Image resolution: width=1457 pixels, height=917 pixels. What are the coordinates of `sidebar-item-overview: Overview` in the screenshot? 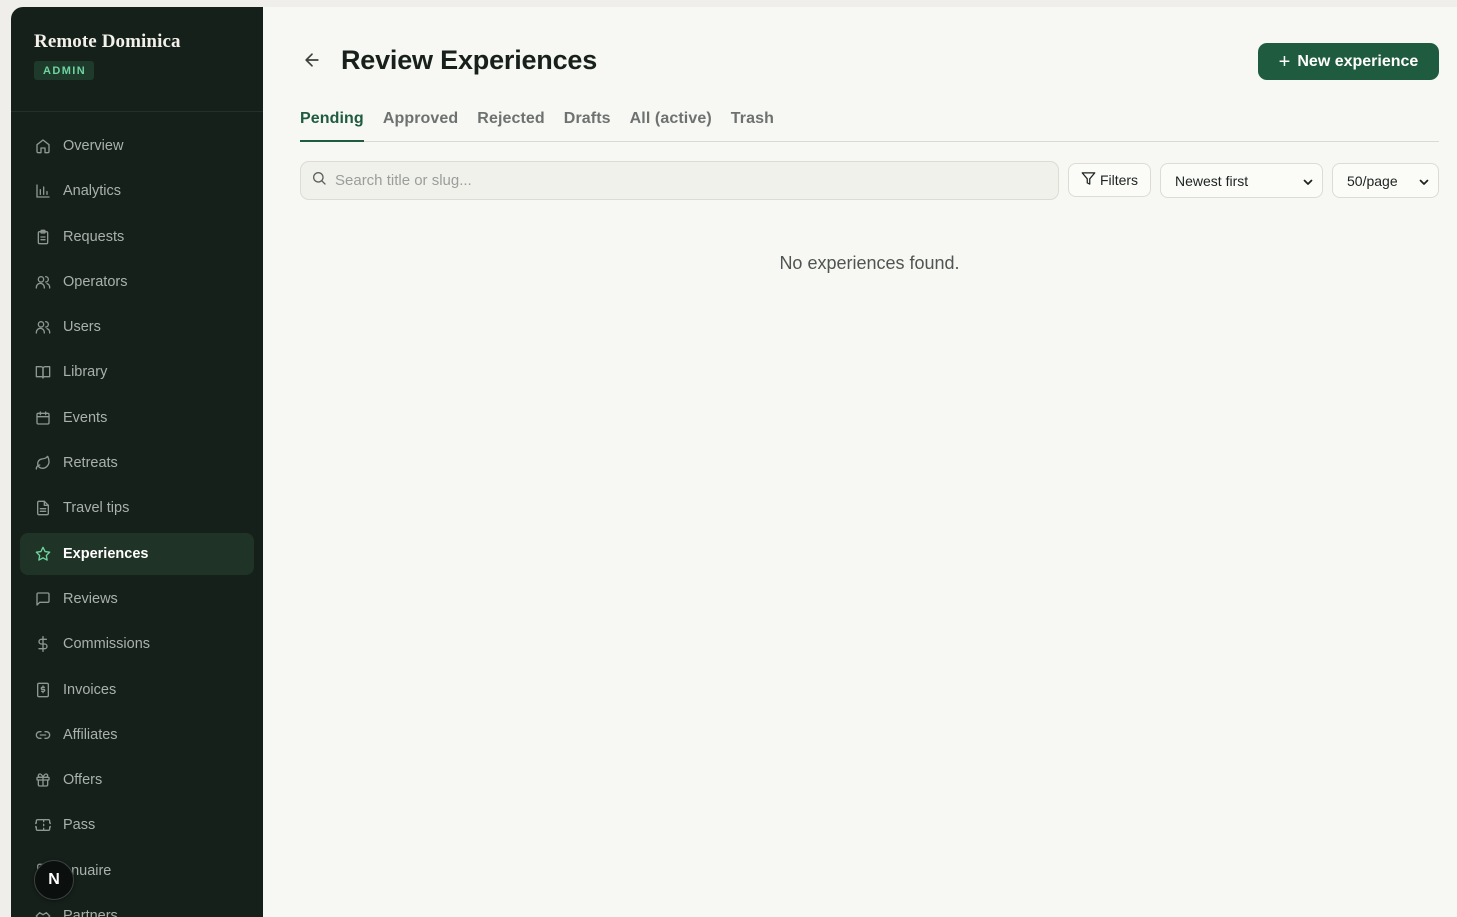 It's located at (137, 146).